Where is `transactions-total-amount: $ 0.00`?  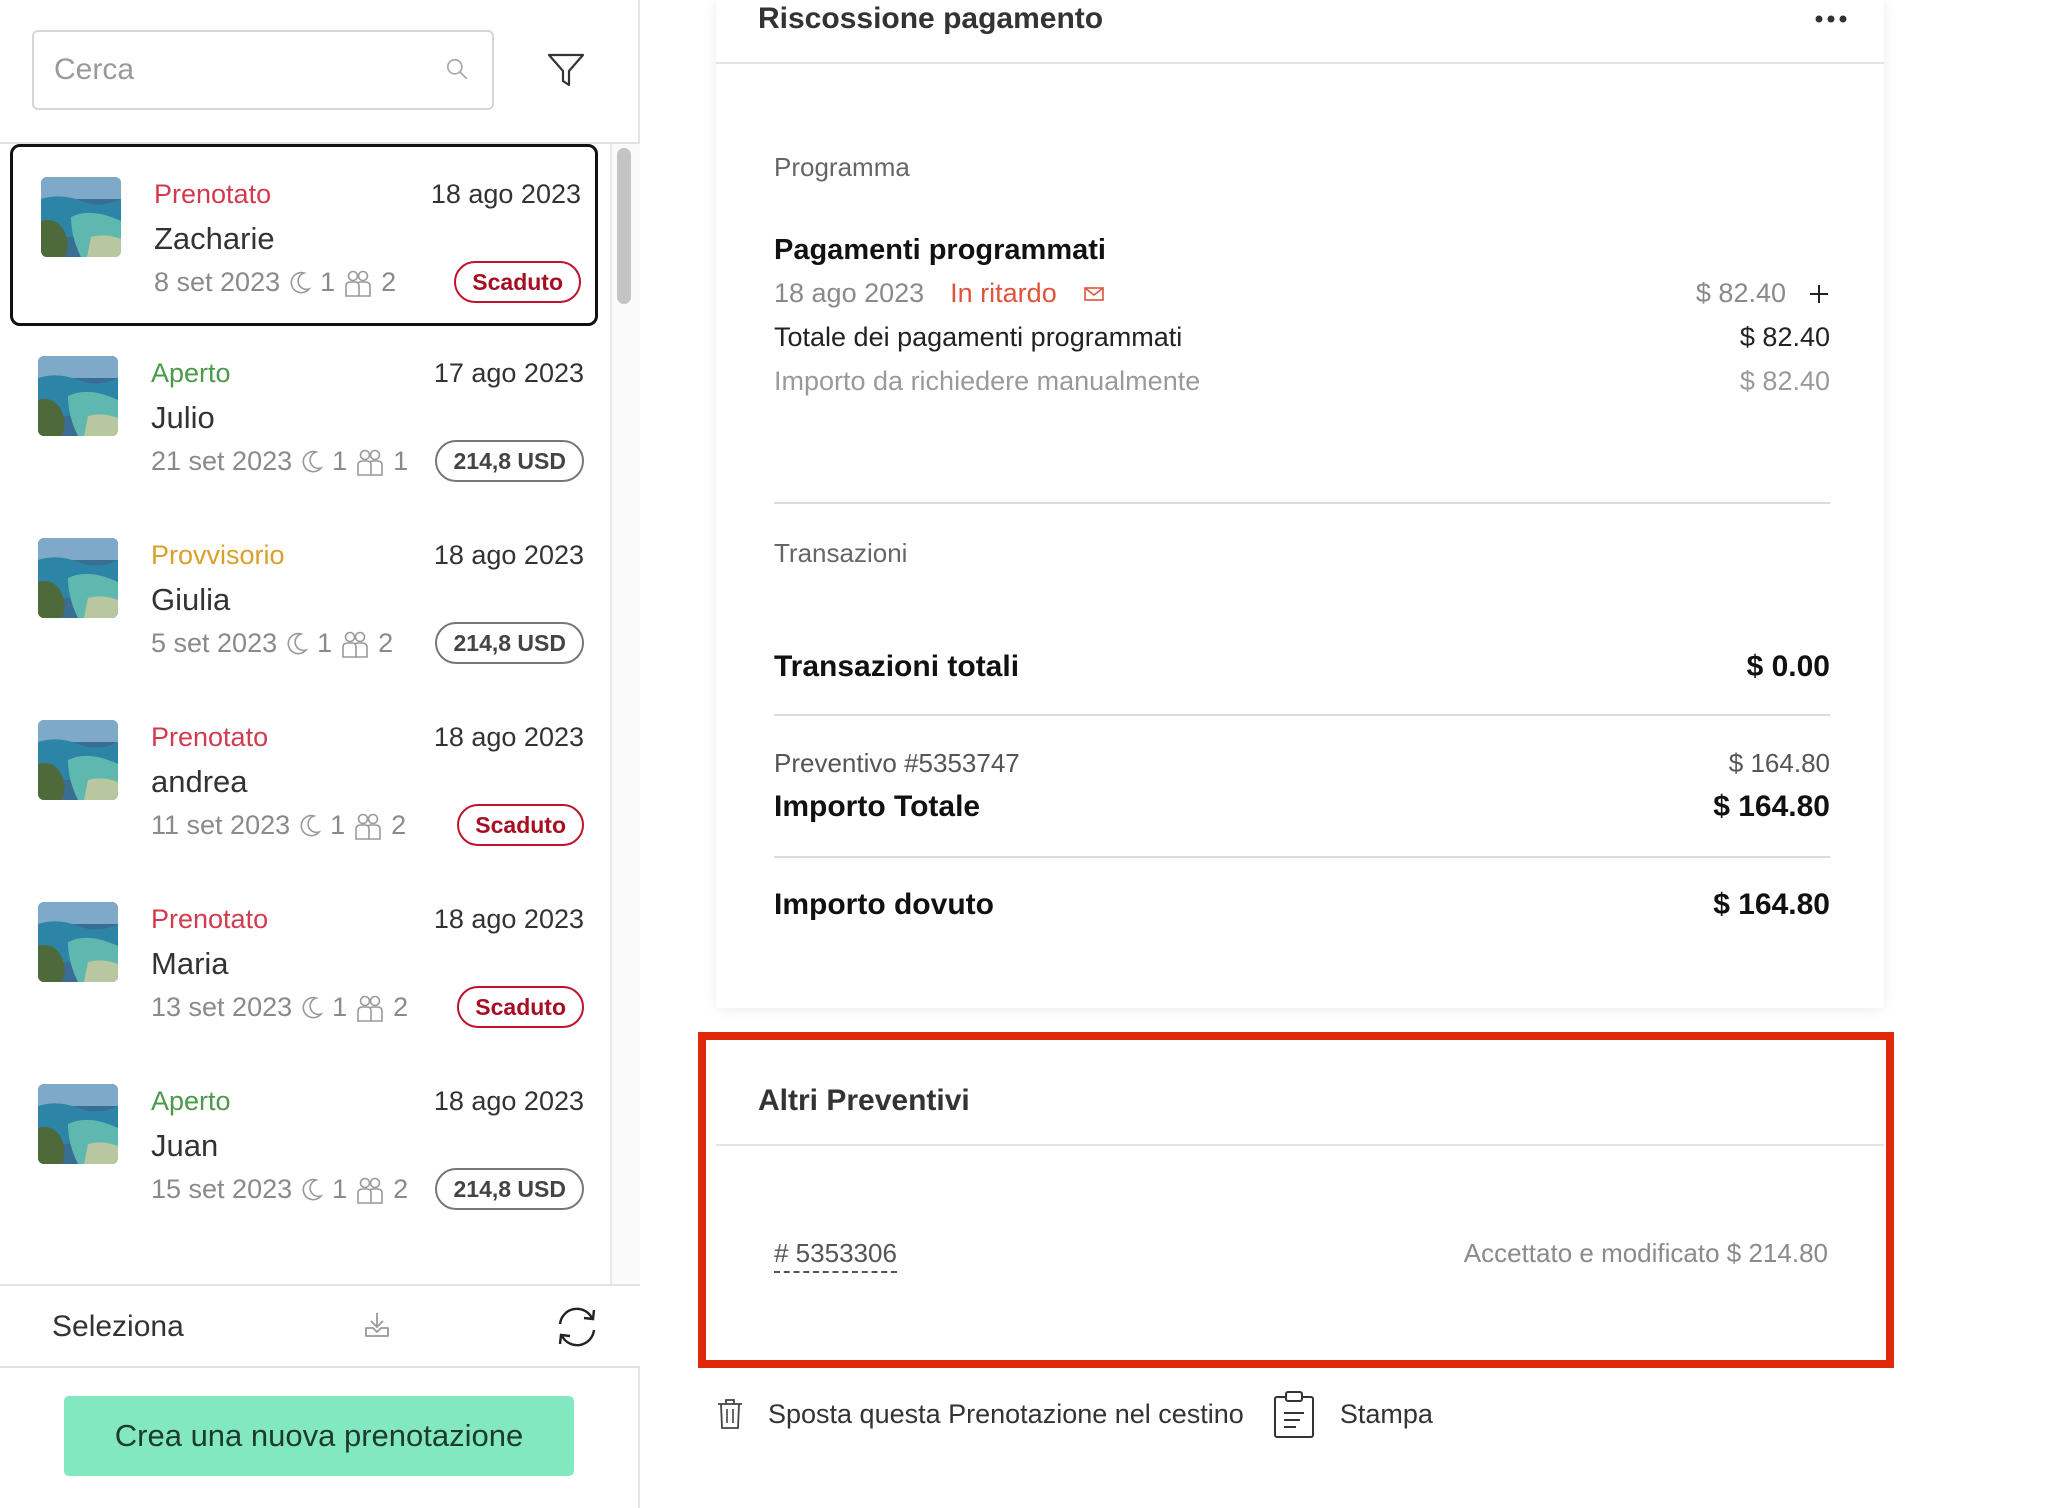
transactions-total-amount: $ 0.00 is located at coordinates (1788, 666).